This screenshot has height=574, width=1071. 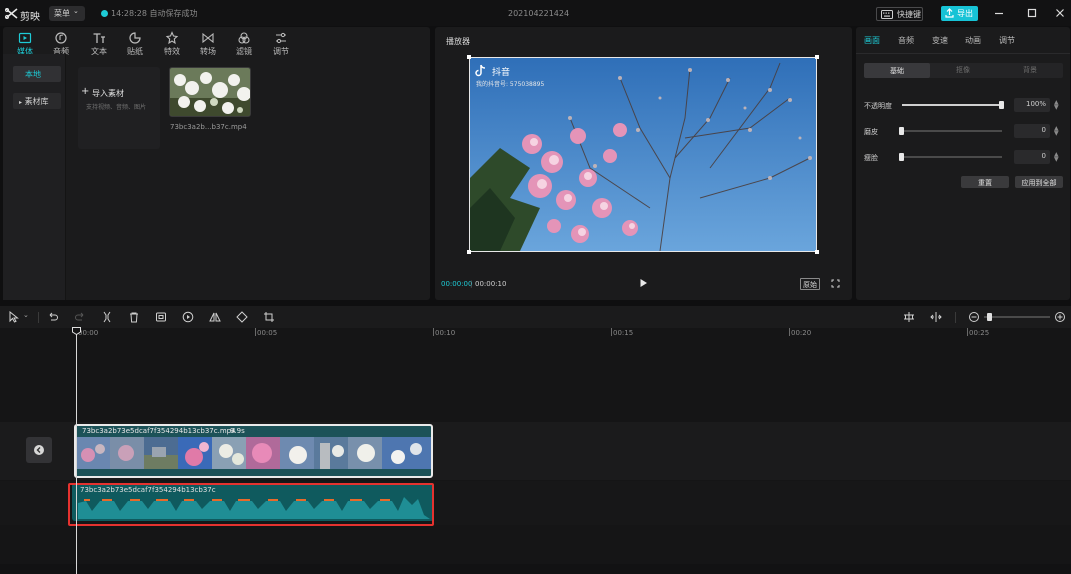 I want to click on ruler-label: 00:15, so click(x=623, y=333).